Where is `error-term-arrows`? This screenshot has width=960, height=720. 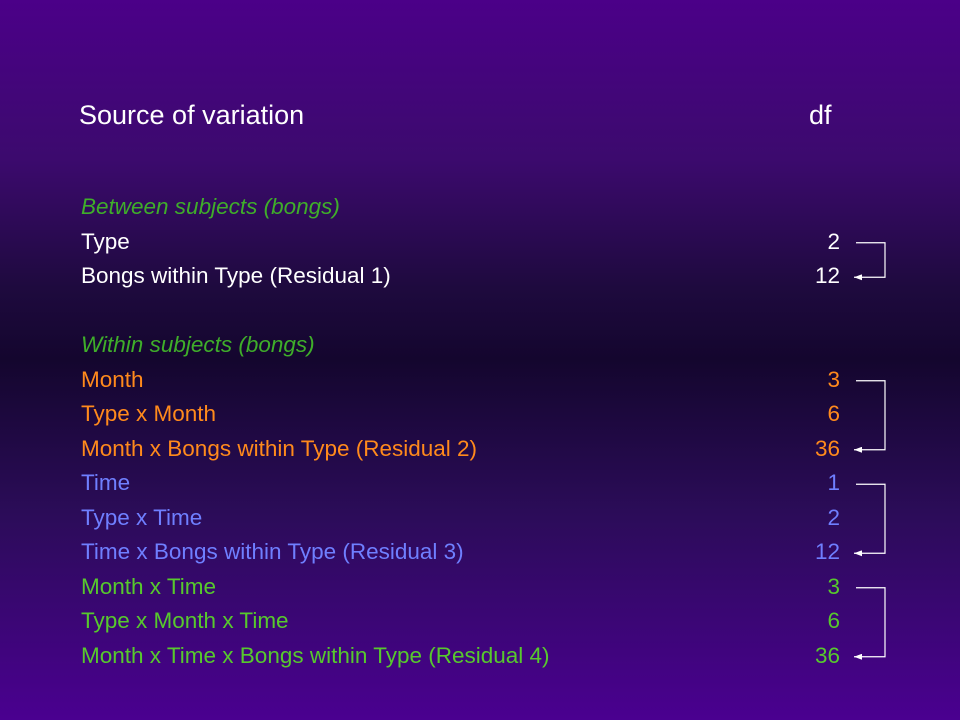 error-term-arrows is located at coordinates (870, 451).